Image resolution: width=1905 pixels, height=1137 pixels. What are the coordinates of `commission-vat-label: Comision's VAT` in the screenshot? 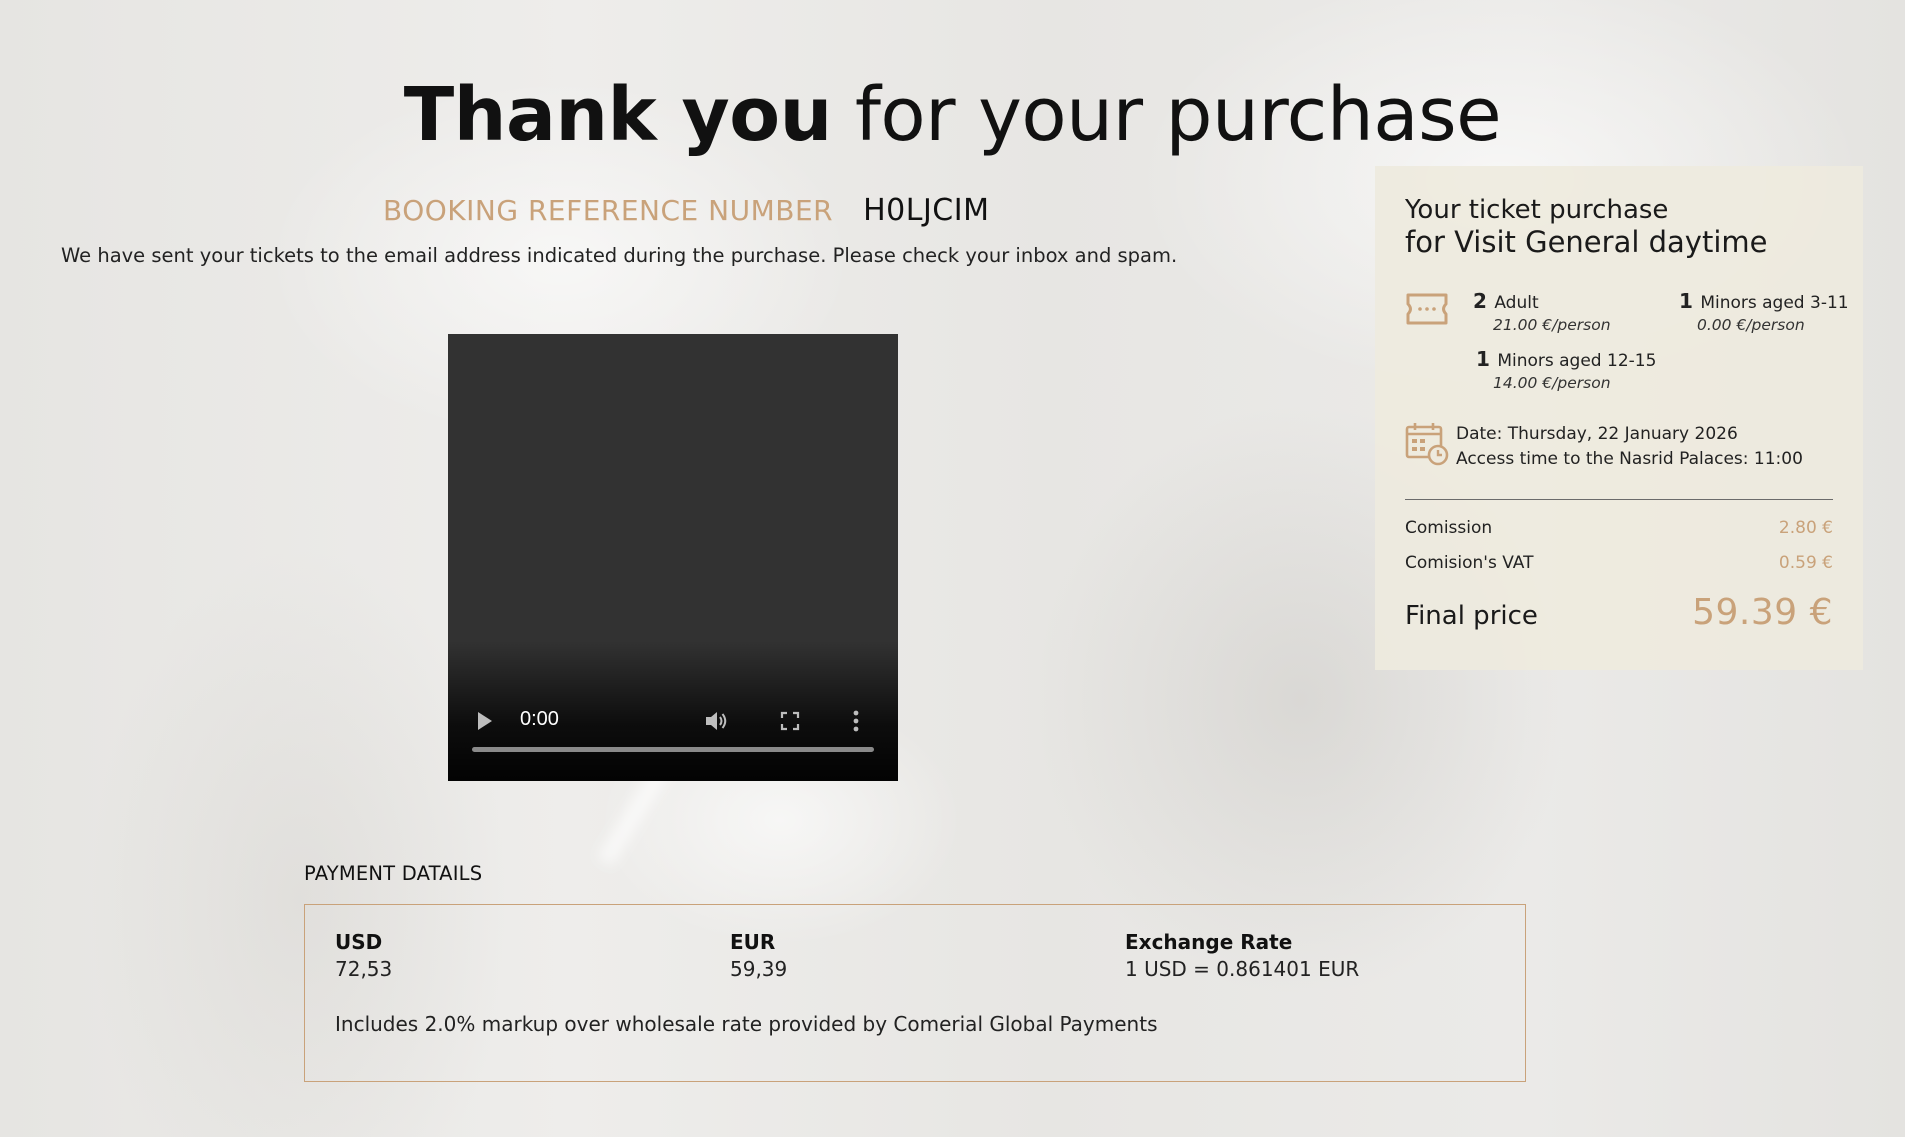 It's located at (1469, 563).